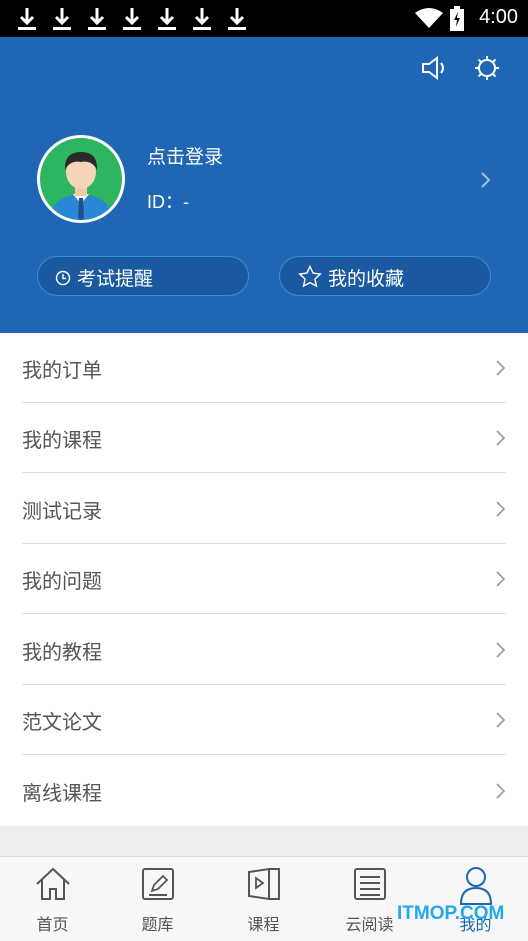 This screenshot has height=941, width=528. I want to click on user-id: ID：-, so click(168, 202).